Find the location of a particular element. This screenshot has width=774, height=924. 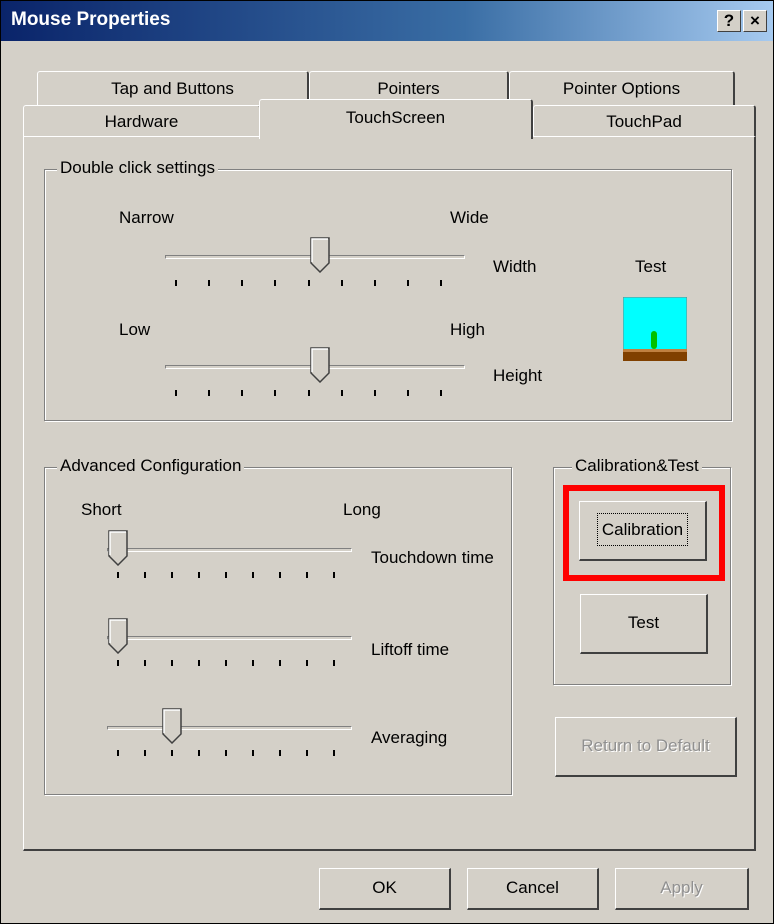

tab-touchscreen: TouchScreen is located at coordinates (396, 119).